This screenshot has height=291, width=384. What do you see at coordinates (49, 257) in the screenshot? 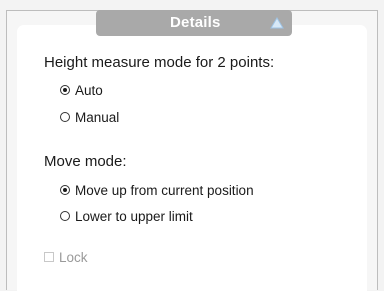
I see `lock-checkbox-box` at bounding box center [49, 257].